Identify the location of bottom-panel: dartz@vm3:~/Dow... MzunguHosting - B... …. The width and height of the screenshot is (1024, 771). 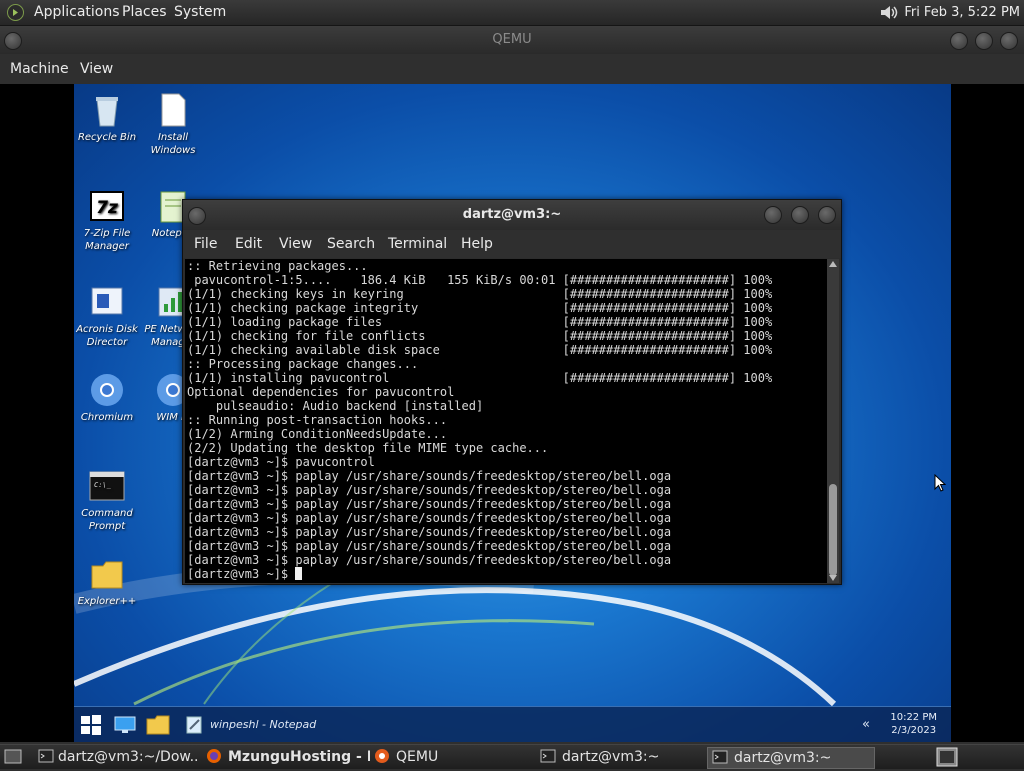
(512, 756).